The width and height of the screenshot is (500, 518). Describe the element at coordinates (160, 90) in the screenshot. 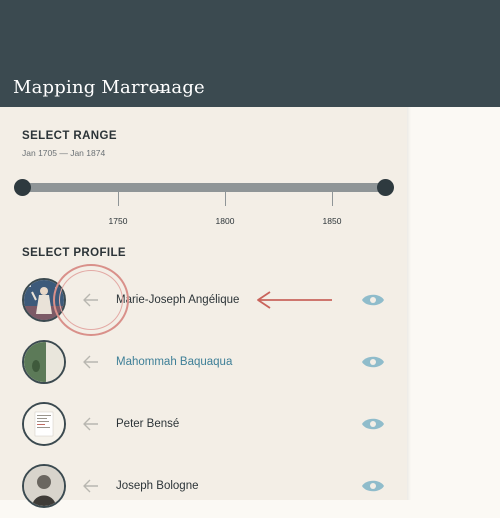

I see `title-swash-decoration` at that location.